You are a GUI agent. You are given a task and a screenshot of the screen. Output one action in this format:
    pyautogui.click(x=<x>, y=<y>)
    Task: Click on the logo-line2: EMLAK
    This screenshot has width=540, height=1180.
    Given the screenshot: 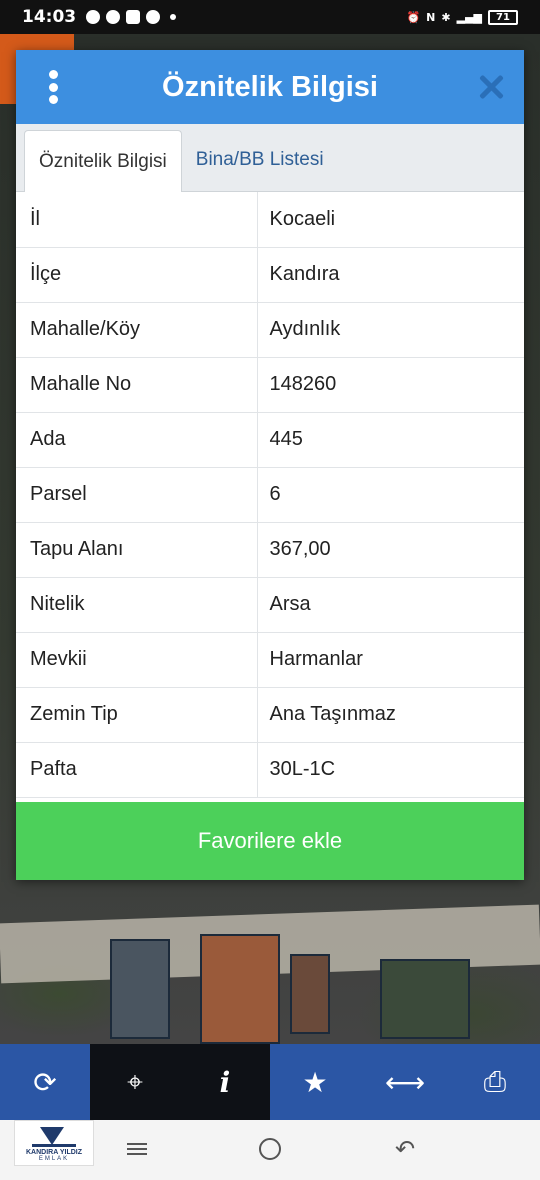 What is the action you would take?
    pyautogui.click(x=54, y=1158)
    